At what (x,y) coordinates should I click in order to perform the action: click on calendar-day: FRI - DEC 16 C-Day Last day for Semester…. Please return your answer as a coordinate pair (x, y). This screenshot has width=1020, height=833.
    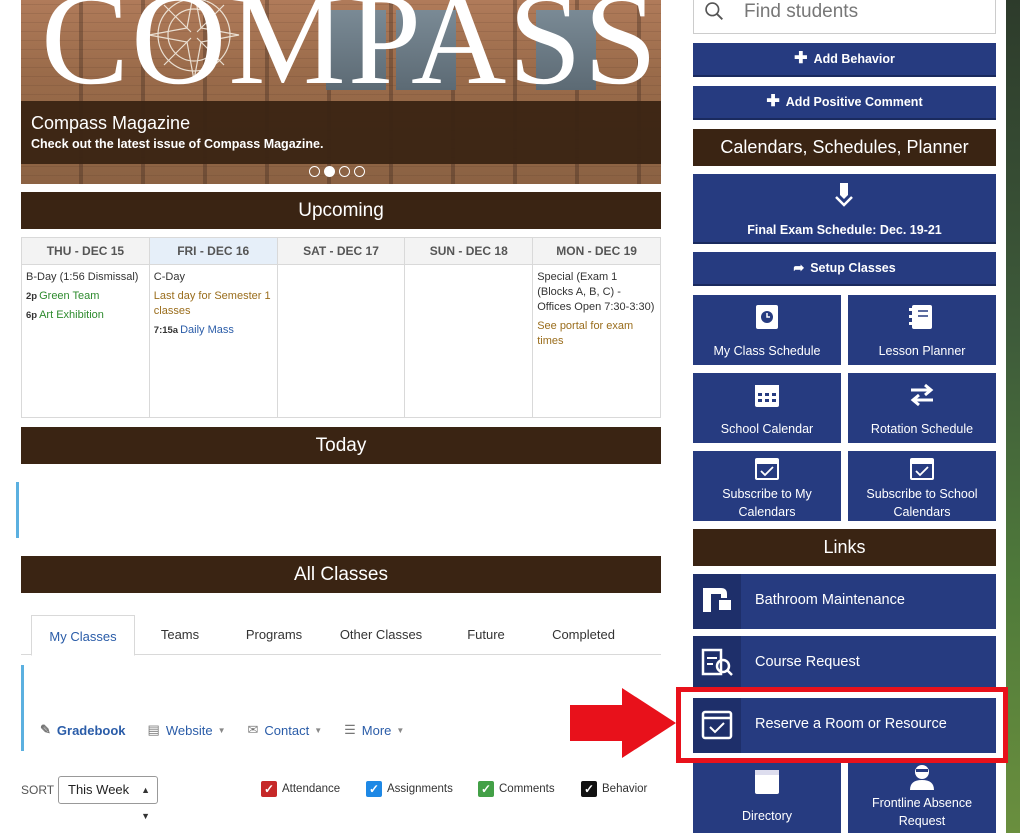
    Looking at the image, I should click on (213, 327).